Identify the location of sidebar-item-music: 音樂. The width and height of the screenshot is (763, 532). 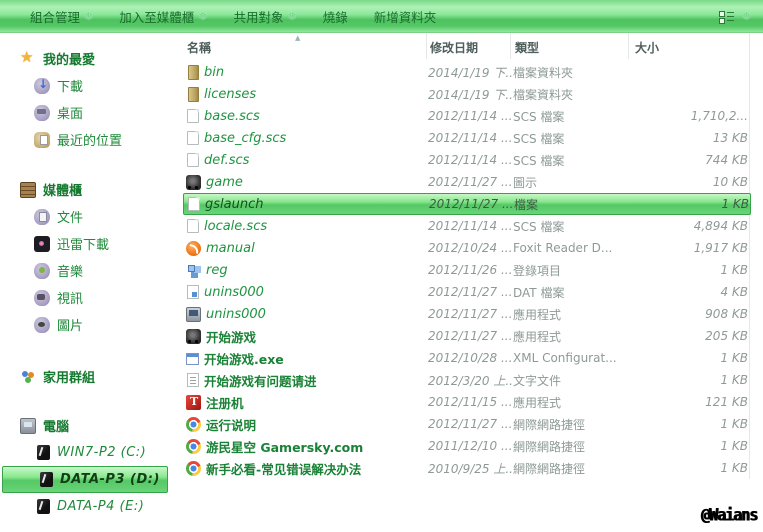
(91, 270).